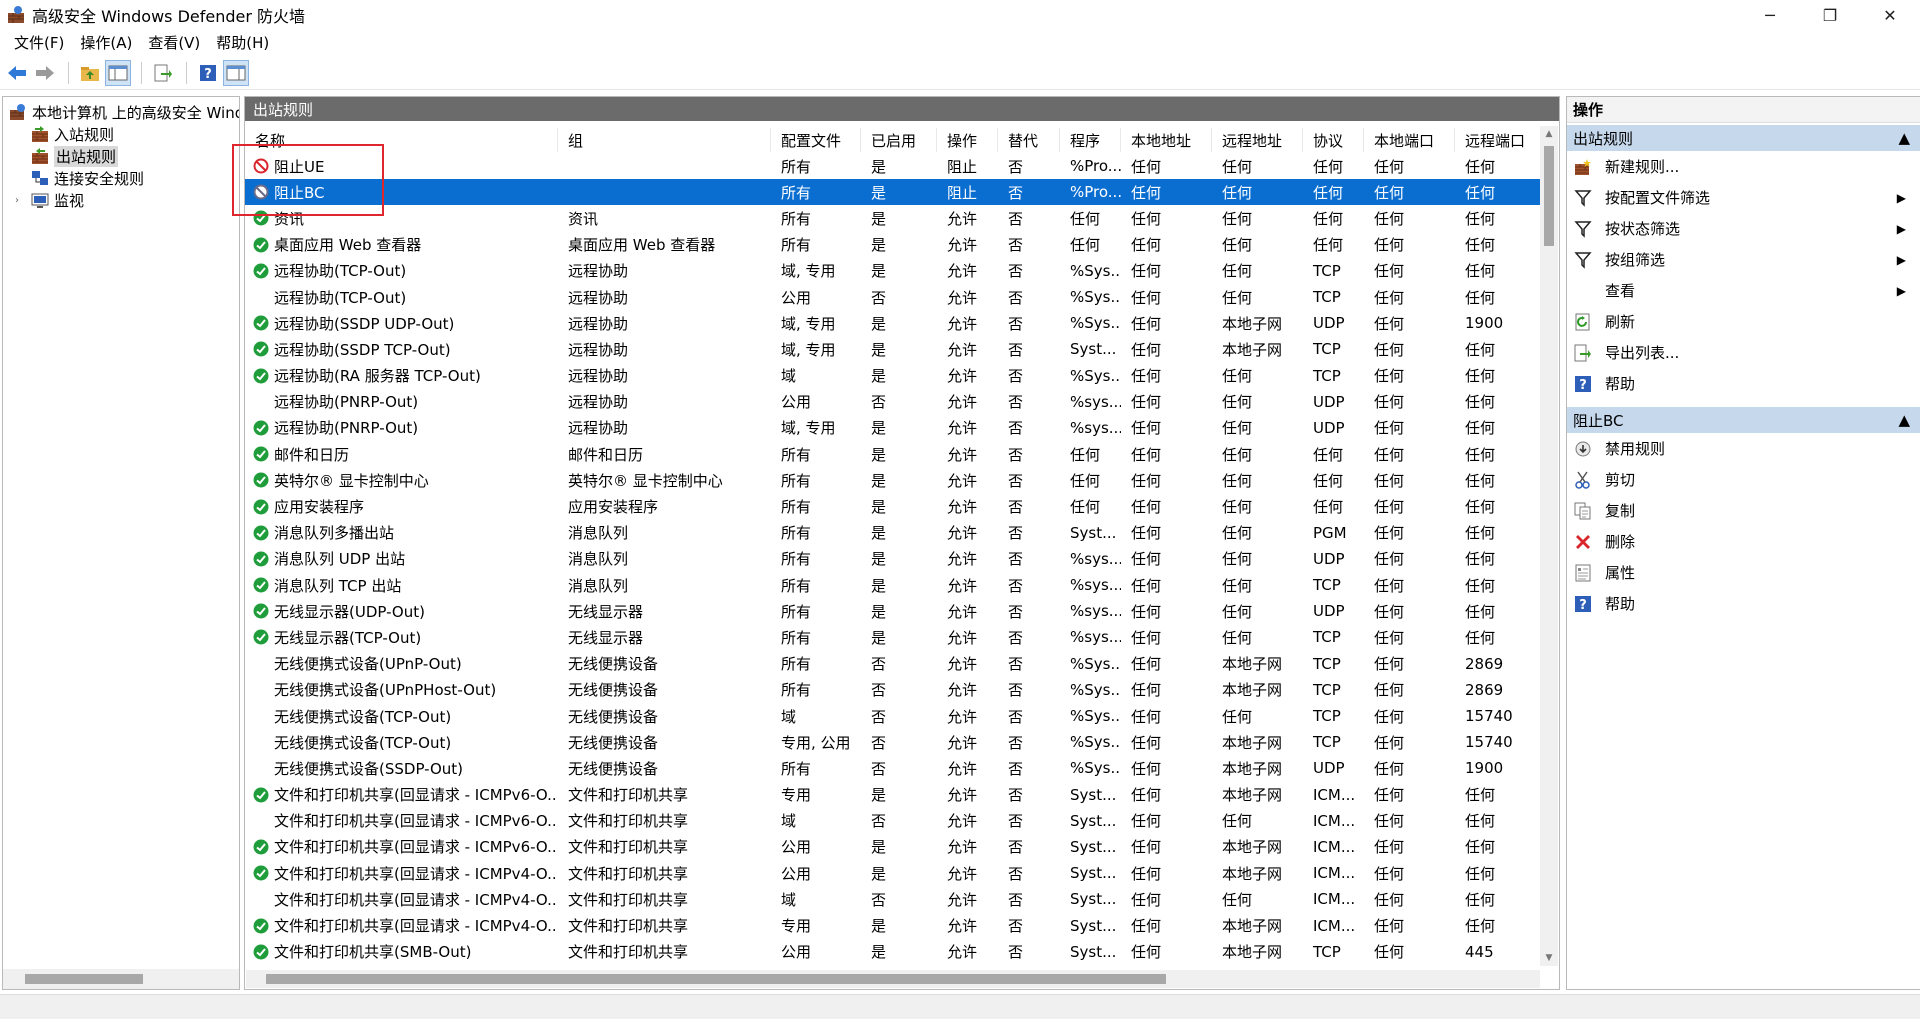 The image size is (1920, 1019). What do you see at coordinates (893, 506) in the screenshot?
I see `table-row: 应用安装程序 应用安装程序 所有 是 允许 否 任何 任何 任何 任何 任何 任何` at bounding box center [893, 506].